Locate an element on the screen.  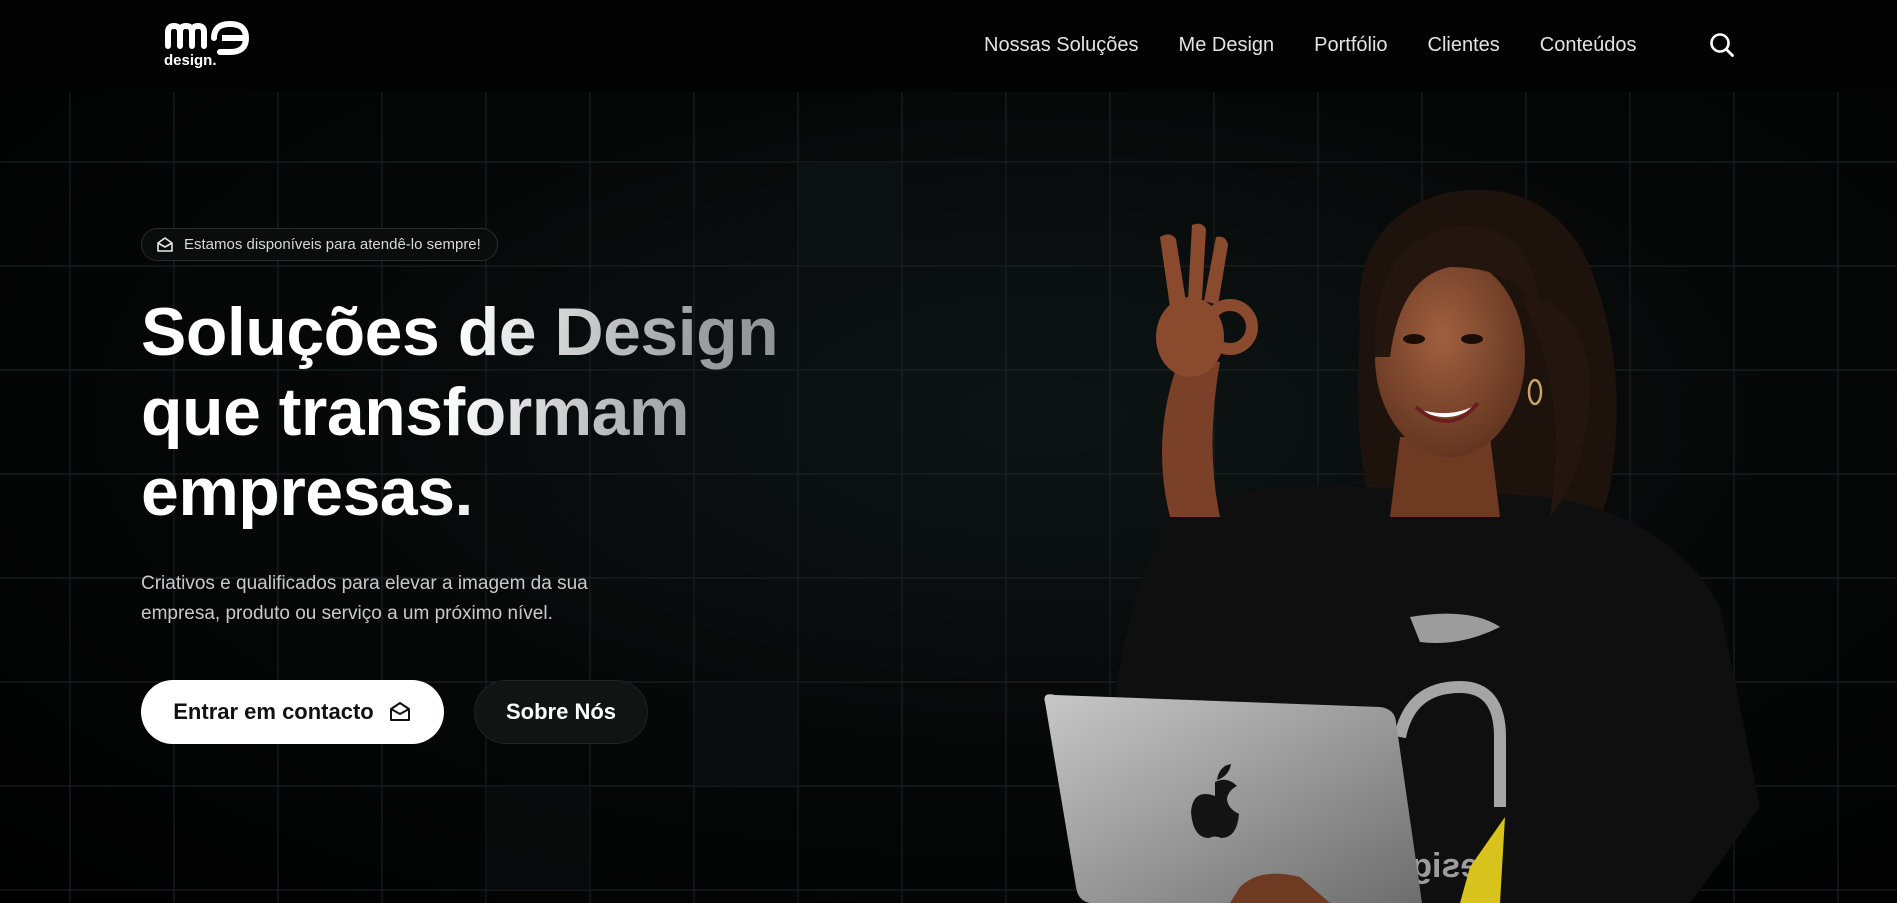
headline-line-2: que transformam is located at coordinates (415, 412).